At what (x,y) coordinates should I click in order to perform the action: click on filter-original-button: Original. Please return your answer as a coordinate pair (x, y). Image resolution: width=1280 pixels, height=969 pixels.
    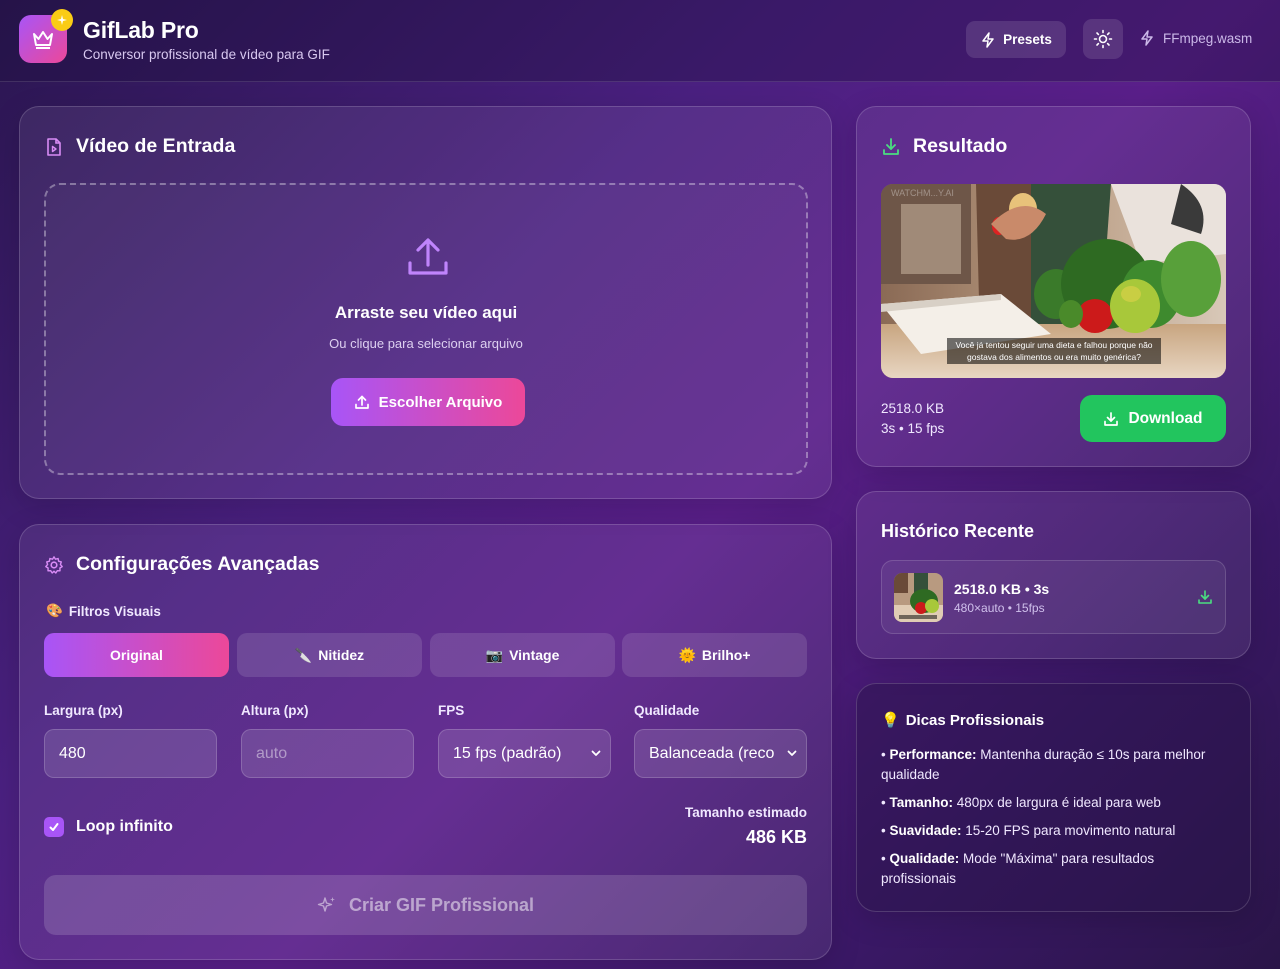
    Looking at the image, I should click on (136, 655).